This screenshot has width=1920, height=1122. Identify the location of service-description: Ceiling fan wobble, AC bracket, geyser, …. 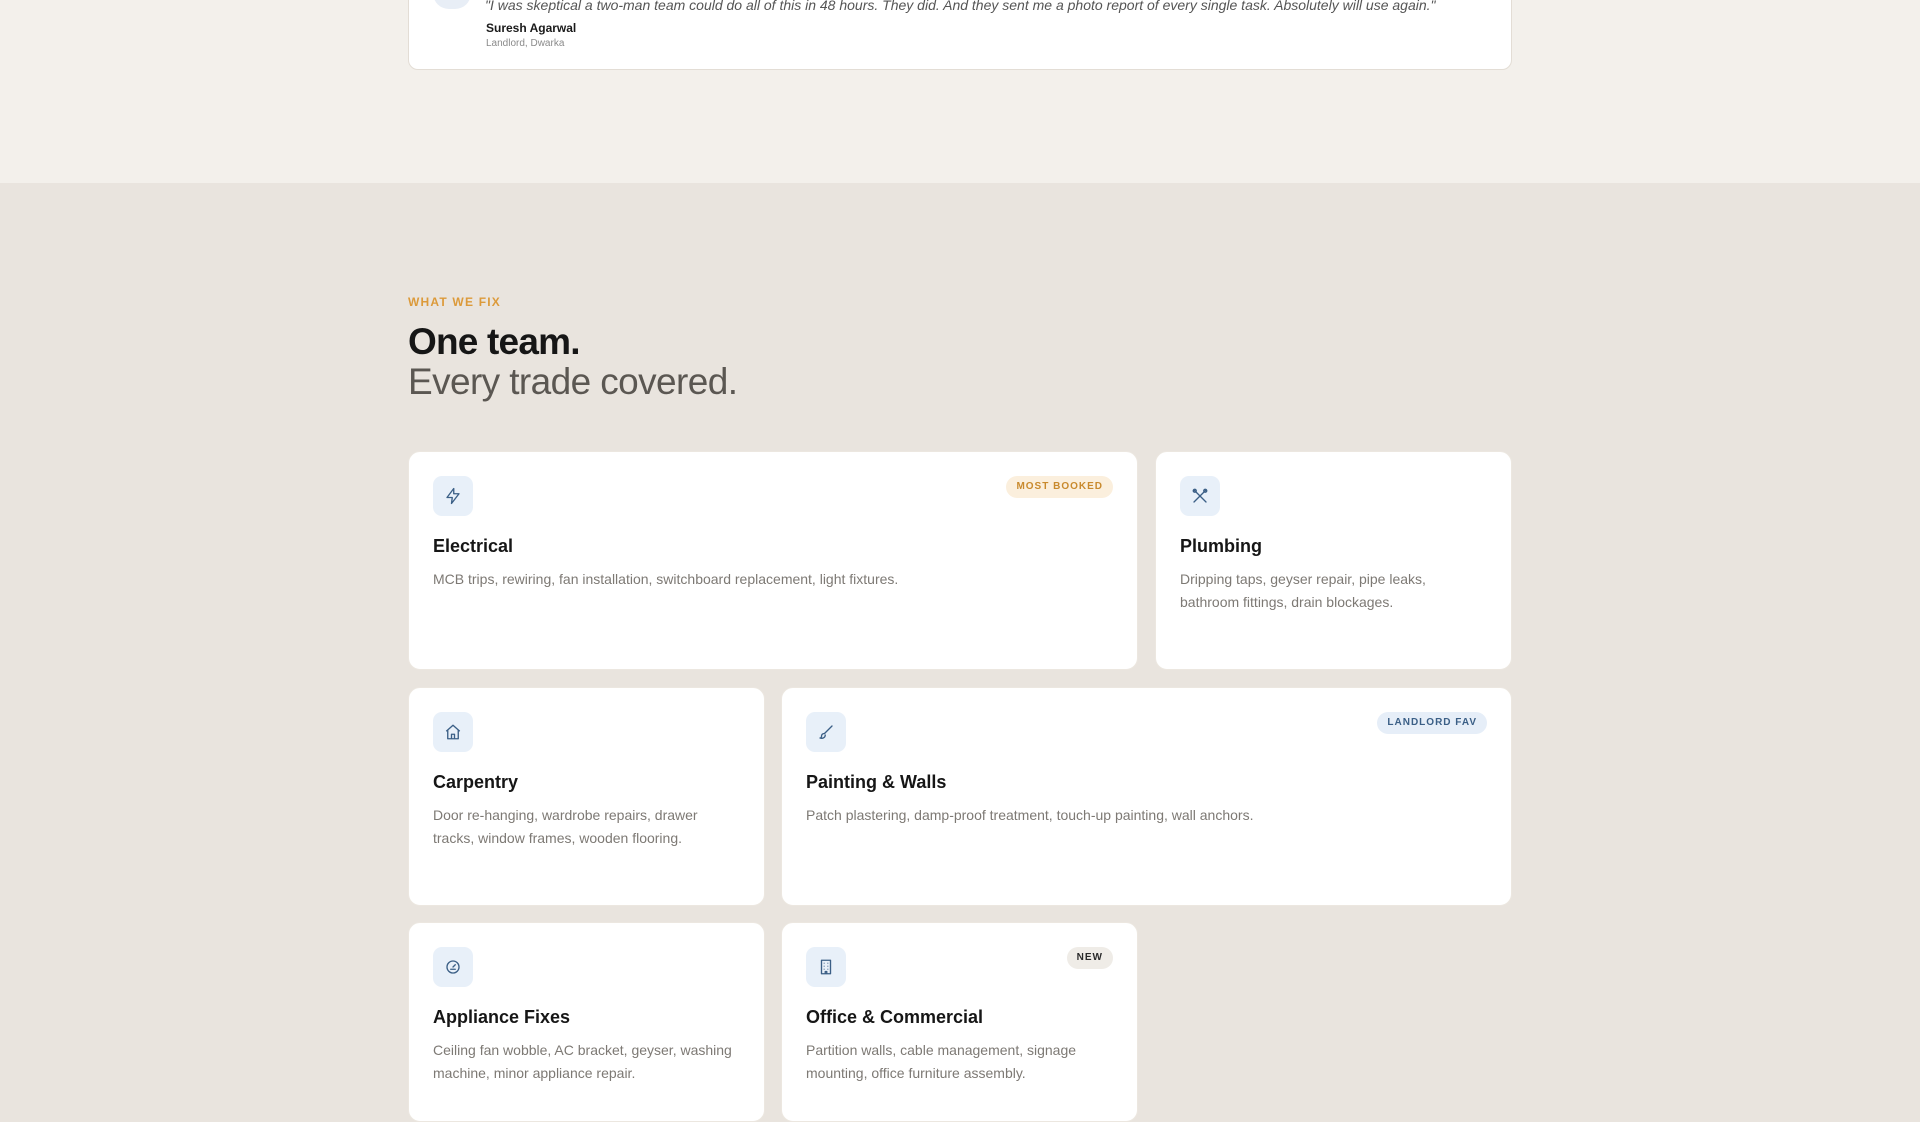
(582, 1061).